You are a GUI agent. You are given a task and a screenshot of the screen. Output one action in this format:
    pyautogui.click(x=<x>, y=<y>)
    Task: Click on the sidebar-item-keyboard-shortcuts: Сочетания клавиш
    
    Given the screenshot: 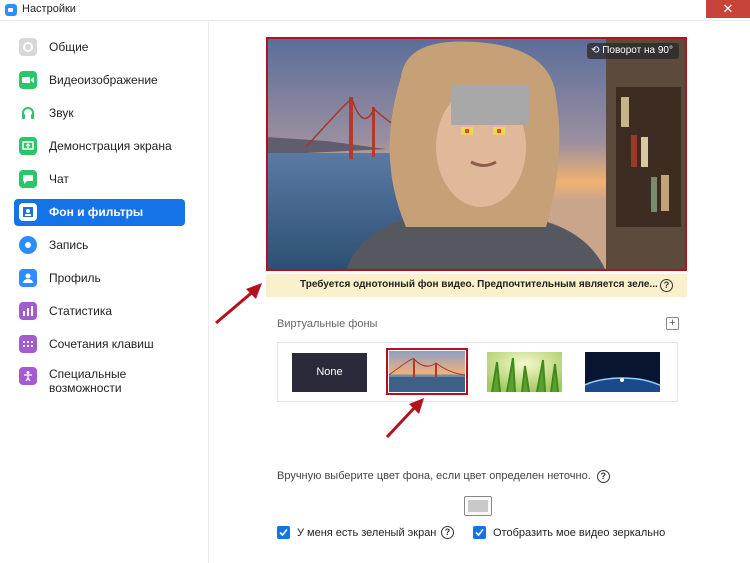 What is the action you would take?
    pyautogui.click(x=99, y=344)
    